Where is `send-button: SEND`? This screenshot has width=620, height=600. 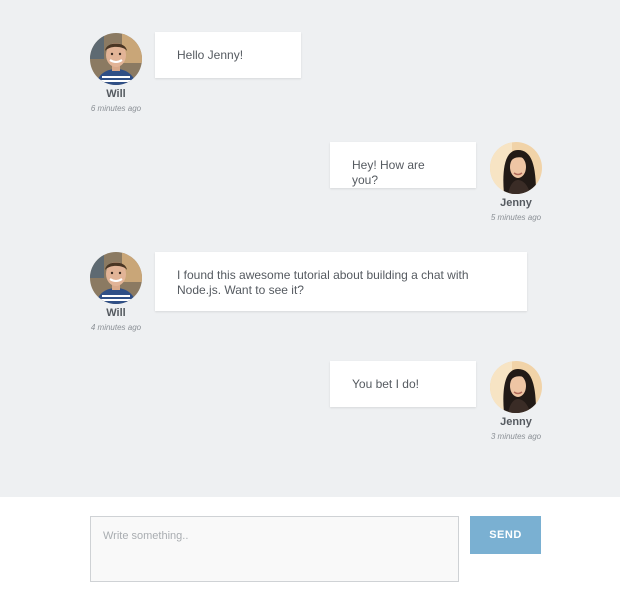 send-button: SEND is located at coordinates (505, 535).